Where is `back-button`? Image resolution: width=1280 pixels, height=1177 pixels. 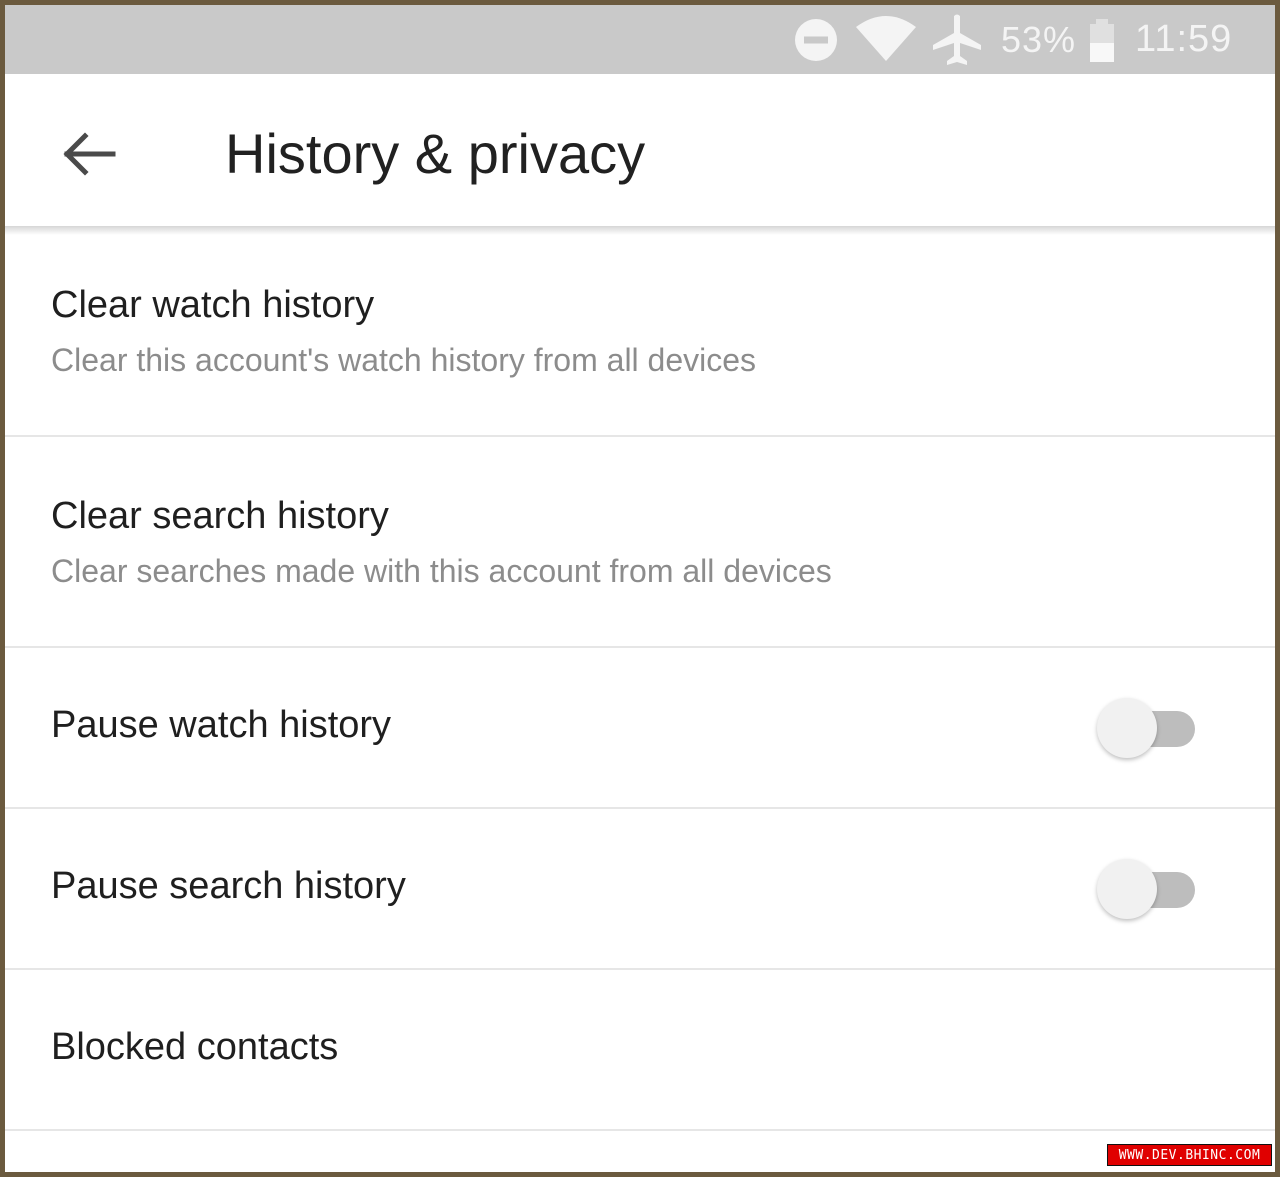 back-button is located at coordinates (89, 154).